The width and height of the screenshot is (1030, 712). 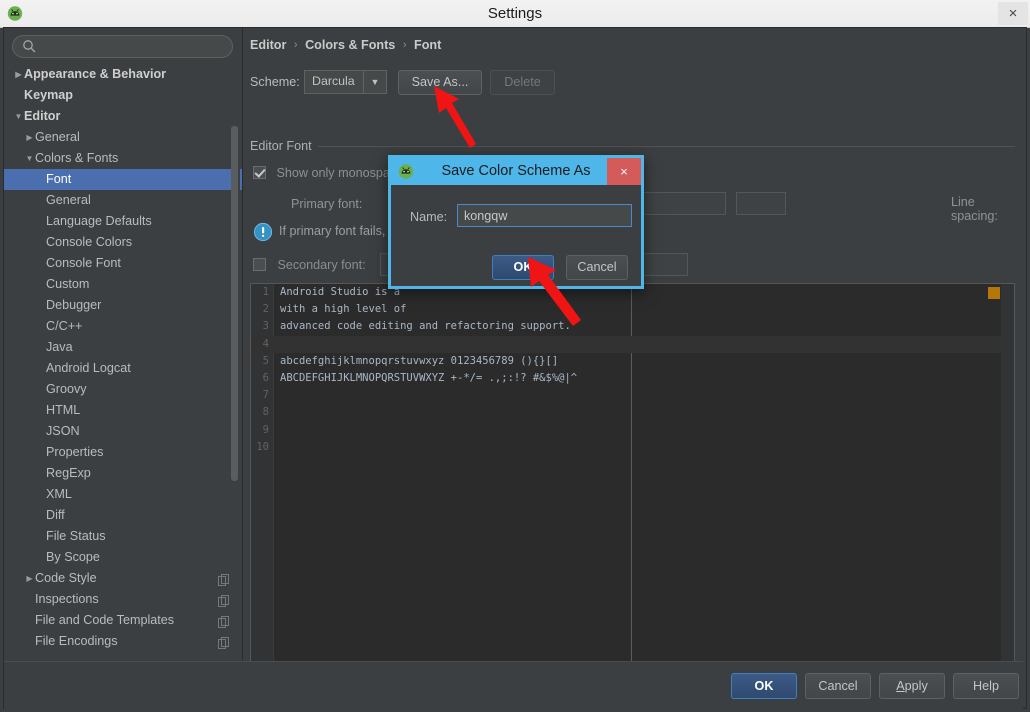 What do you see at coordinates (123, 95) in the screenshot?
I see `sidebar-item-keymap: ▶Keymap` at bounding box center [123, 95].